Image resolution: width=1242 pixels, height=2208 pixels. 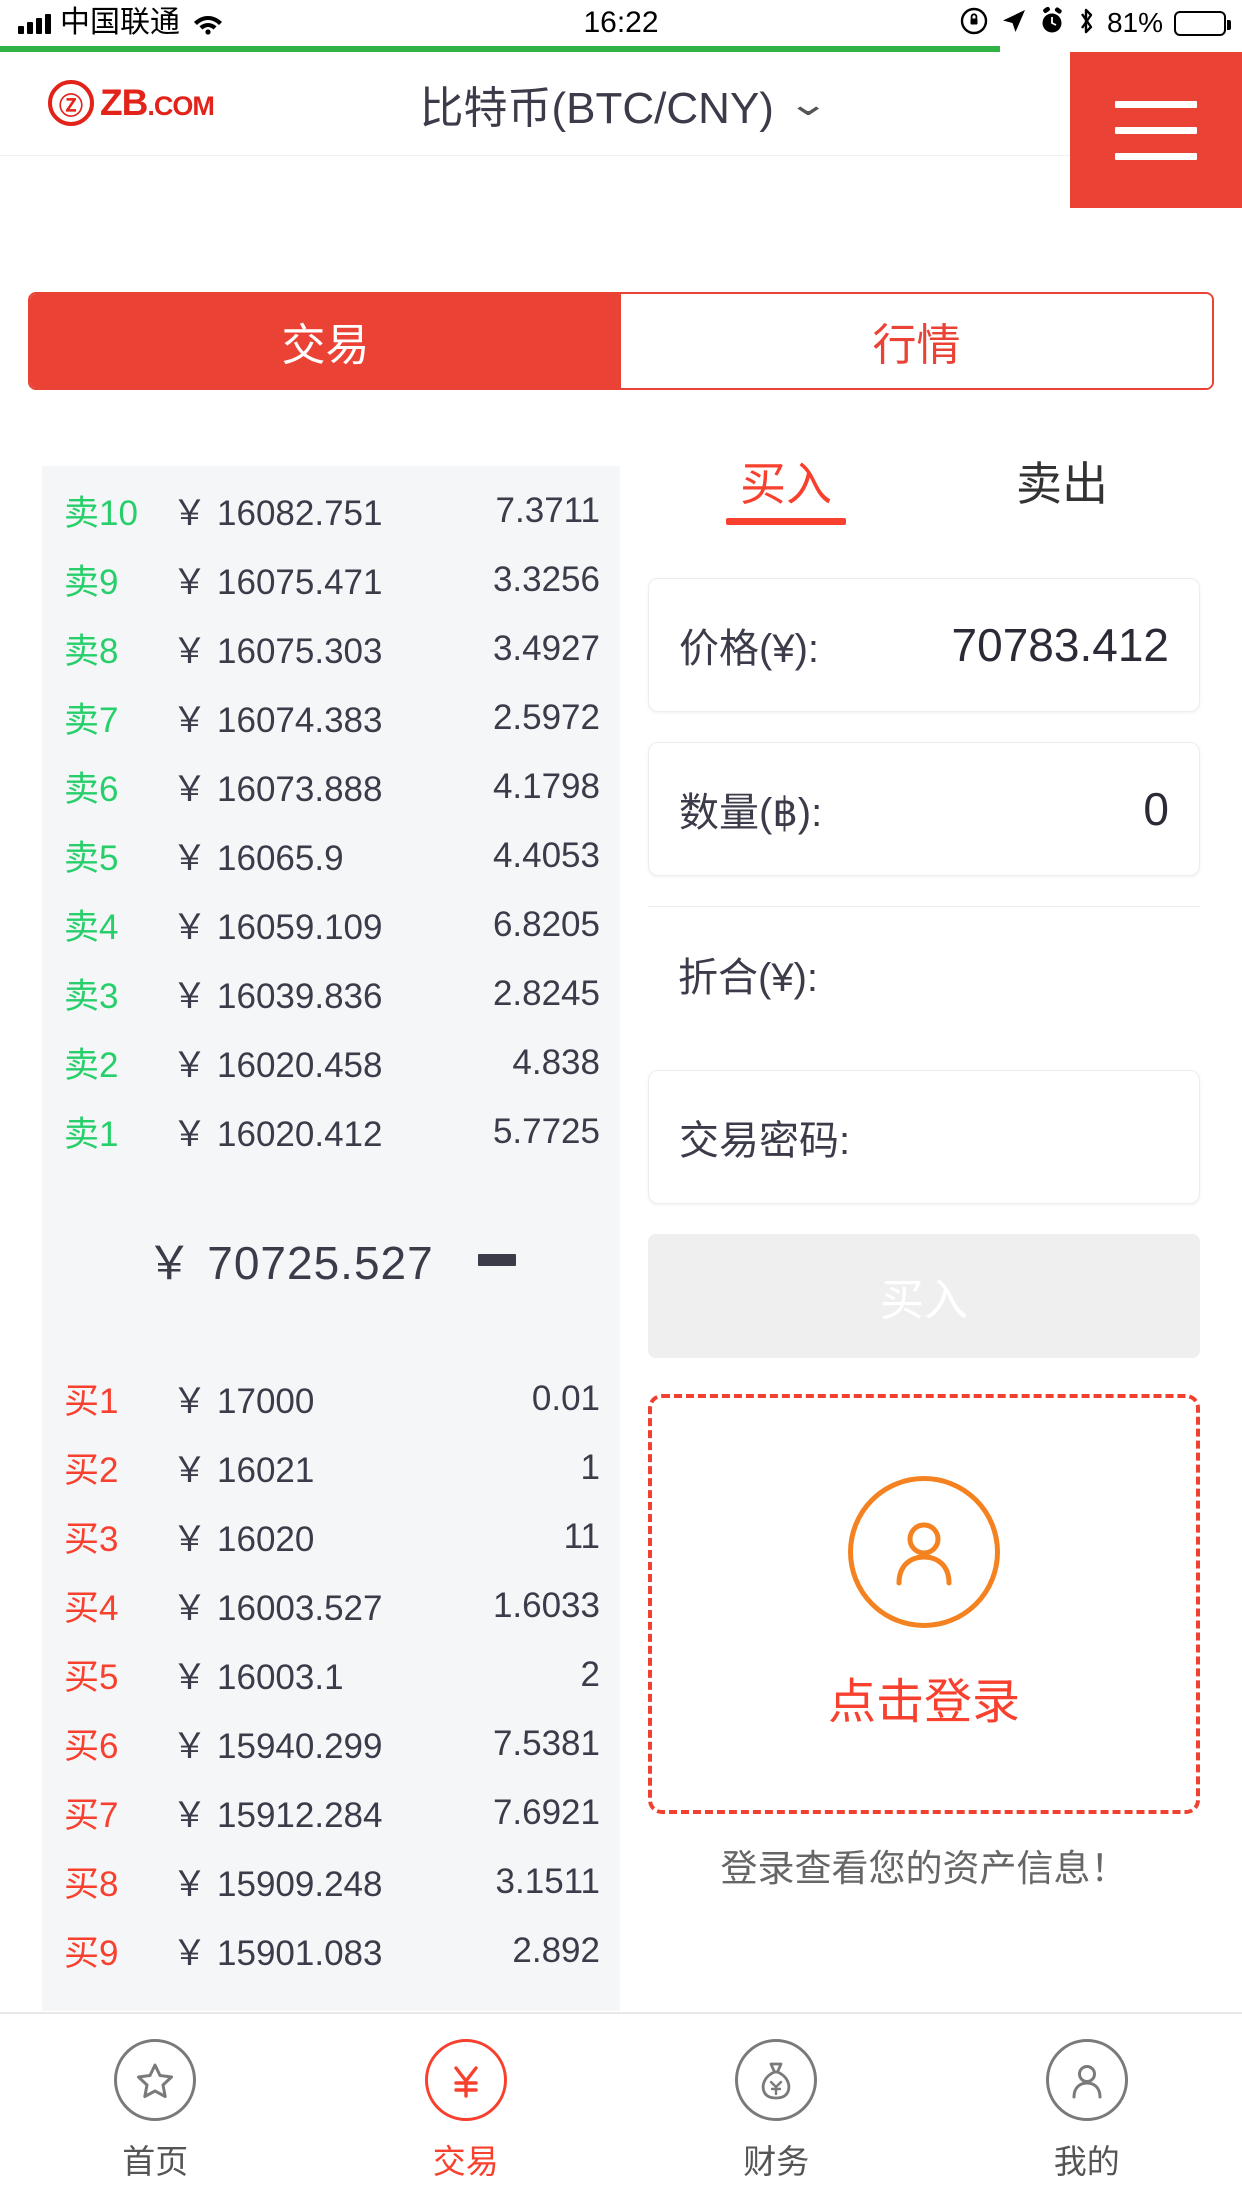 I want to click on nav-item-home: 首页, so click(x=155, y=2111).